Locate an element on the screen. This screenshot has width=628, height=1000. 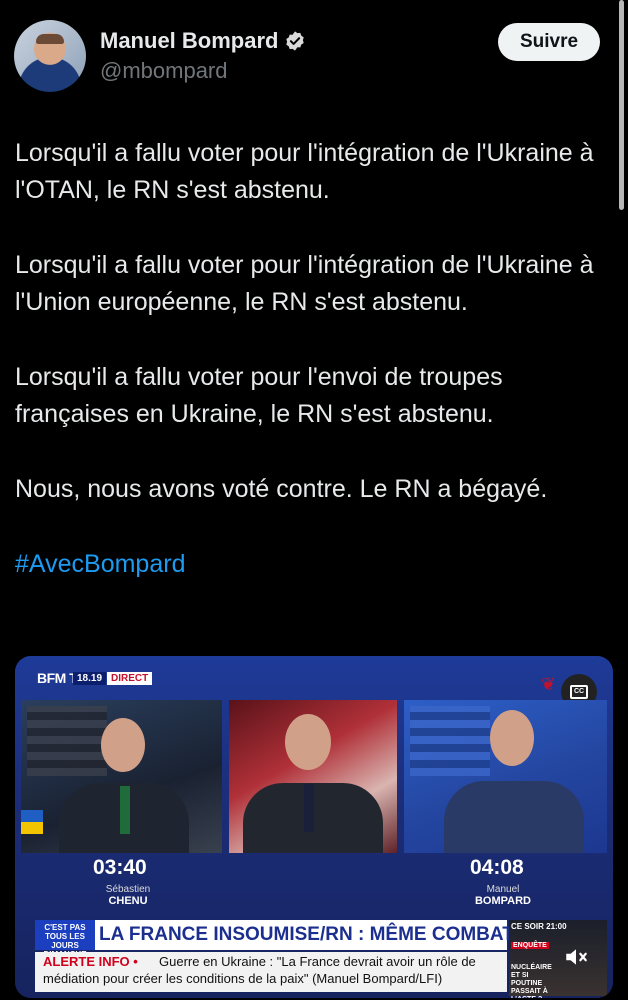
guest-right-head is located at coordinates (512, 738).